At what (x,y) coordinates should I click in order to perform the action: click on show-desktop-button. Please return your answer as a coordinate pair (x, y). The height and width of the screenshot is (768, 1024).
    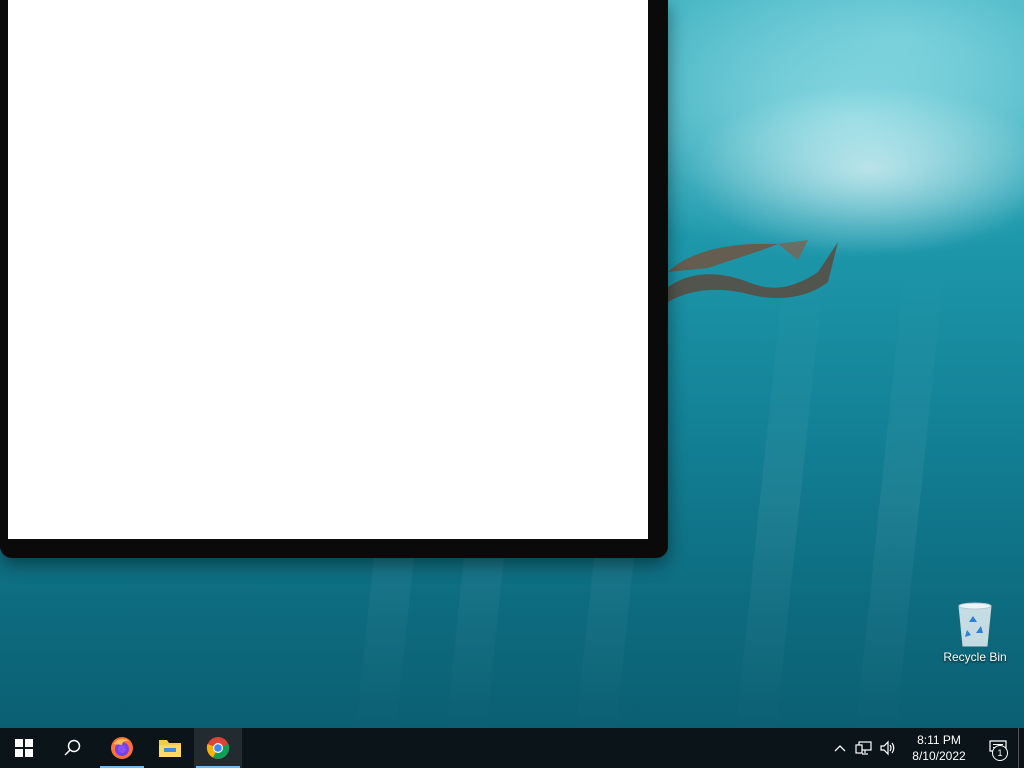
    Looking at the image, I should click on (1021, 748).